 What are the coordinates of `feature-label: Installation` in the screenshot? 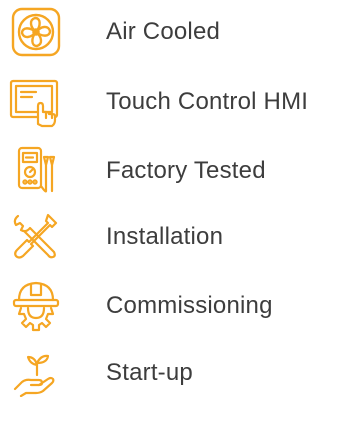 It's located at (165, 236).